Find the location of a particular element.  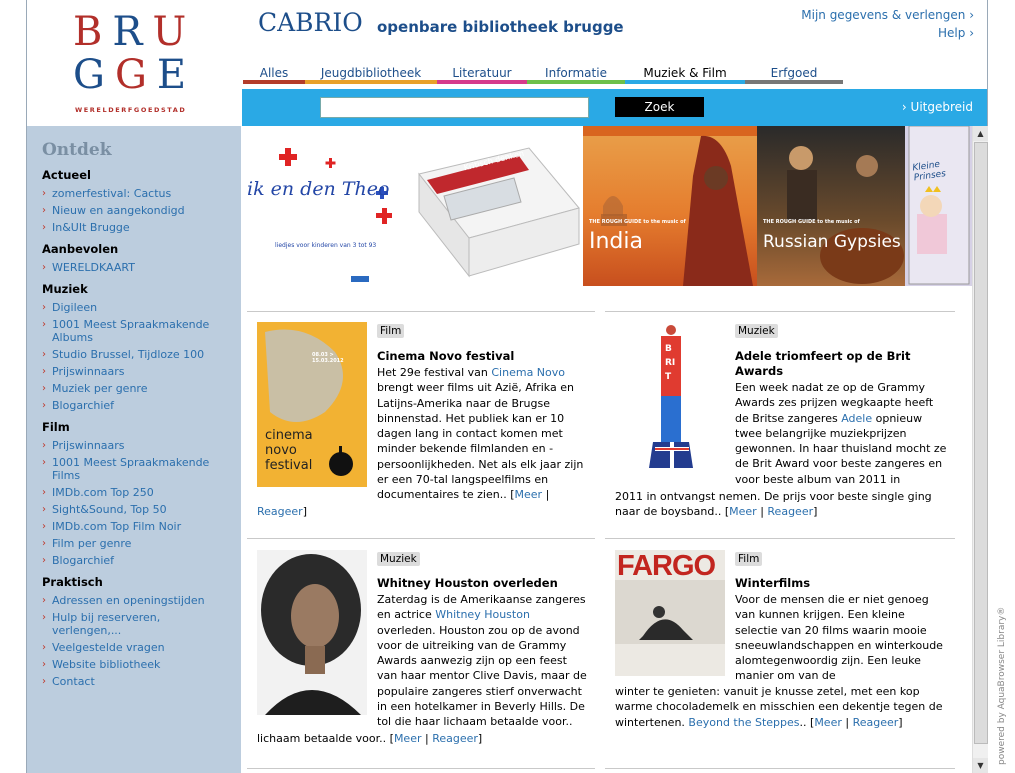

powered-by: powered by AquaBrowser Library® is located at coordinates (1000, 685).